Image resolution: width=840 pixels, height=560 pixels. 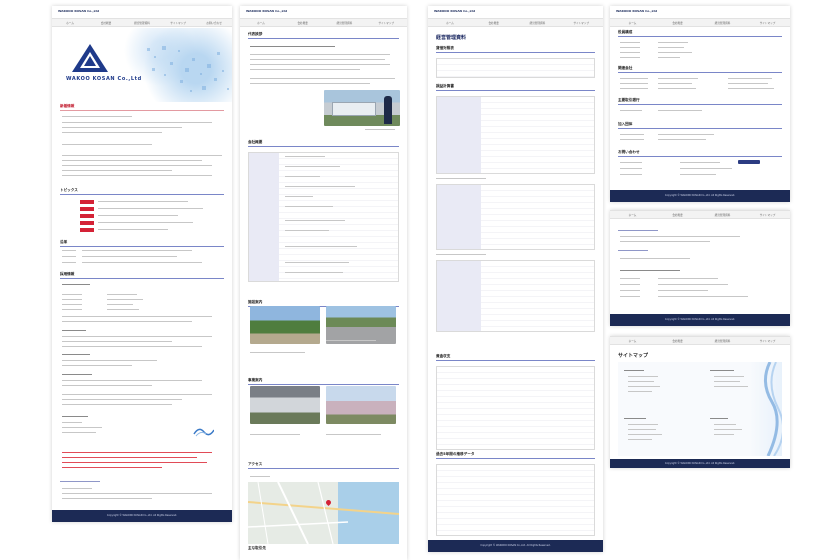 What do you see at coordinates (700, 153) in the screenshot?
I see `section-contact-heading: お問い合わせ` at bounding box center [700, 153].